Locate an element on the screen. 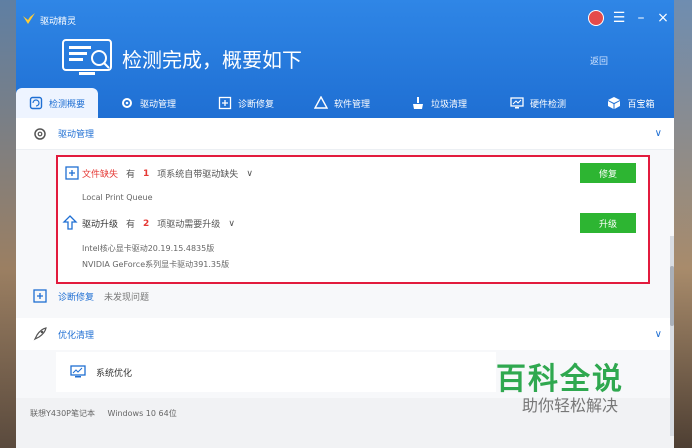  tab-label: 检测概要 is located at coordinates (66, 104).